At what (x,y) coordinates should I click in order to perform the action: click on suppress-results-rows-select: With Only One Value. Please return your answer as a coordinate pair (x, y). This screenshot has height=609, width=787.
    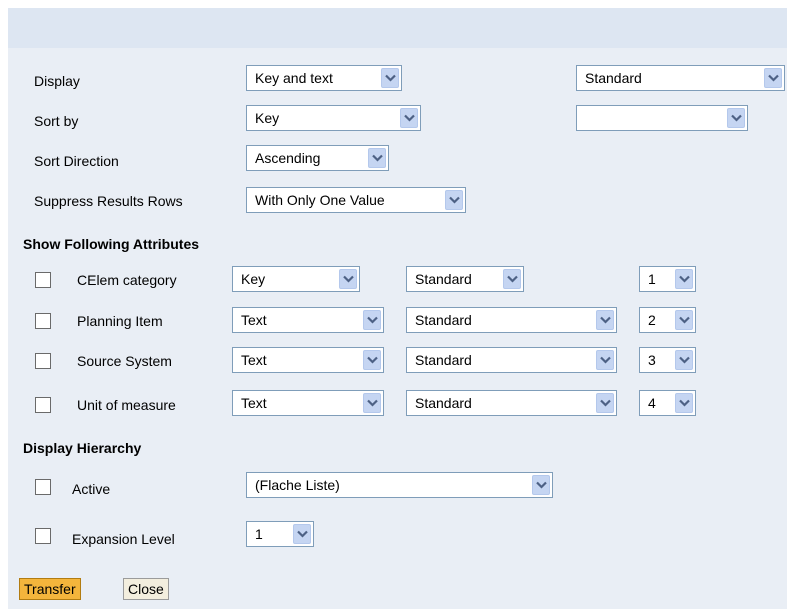
    Looking at the image, I should click on (356, 200).